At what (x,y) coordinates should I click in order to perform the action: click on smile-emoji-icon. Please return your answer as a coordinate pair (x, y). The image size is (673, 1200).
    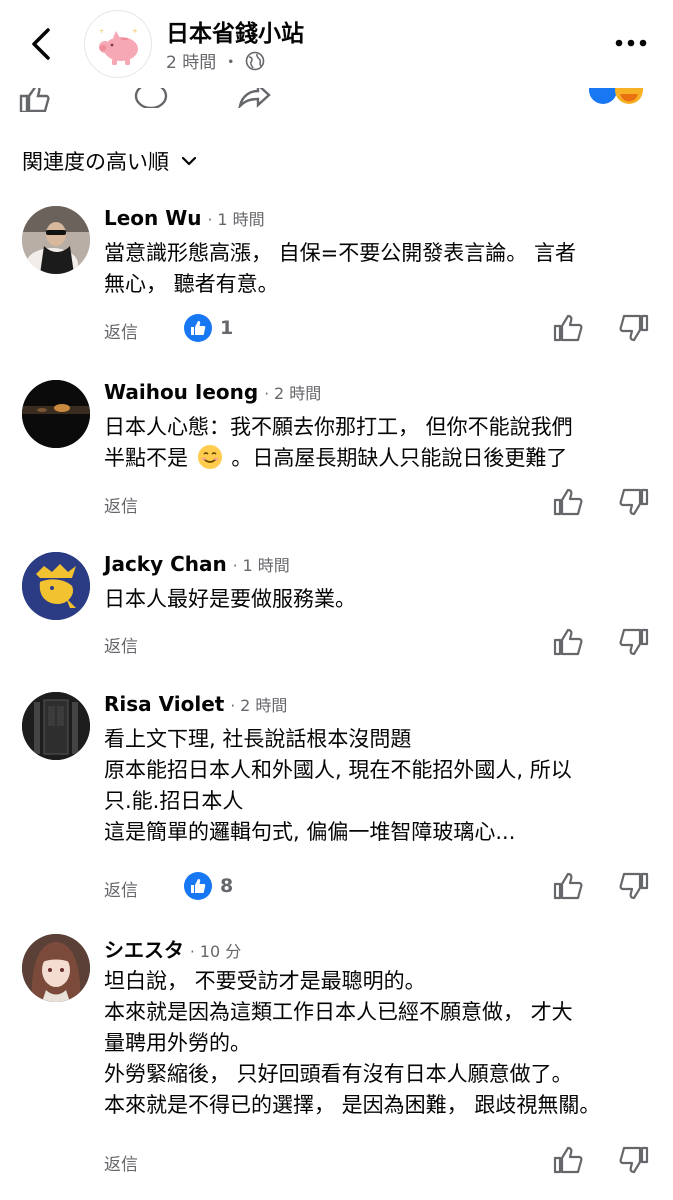
    Looking at the image, I should click on (209, 457).